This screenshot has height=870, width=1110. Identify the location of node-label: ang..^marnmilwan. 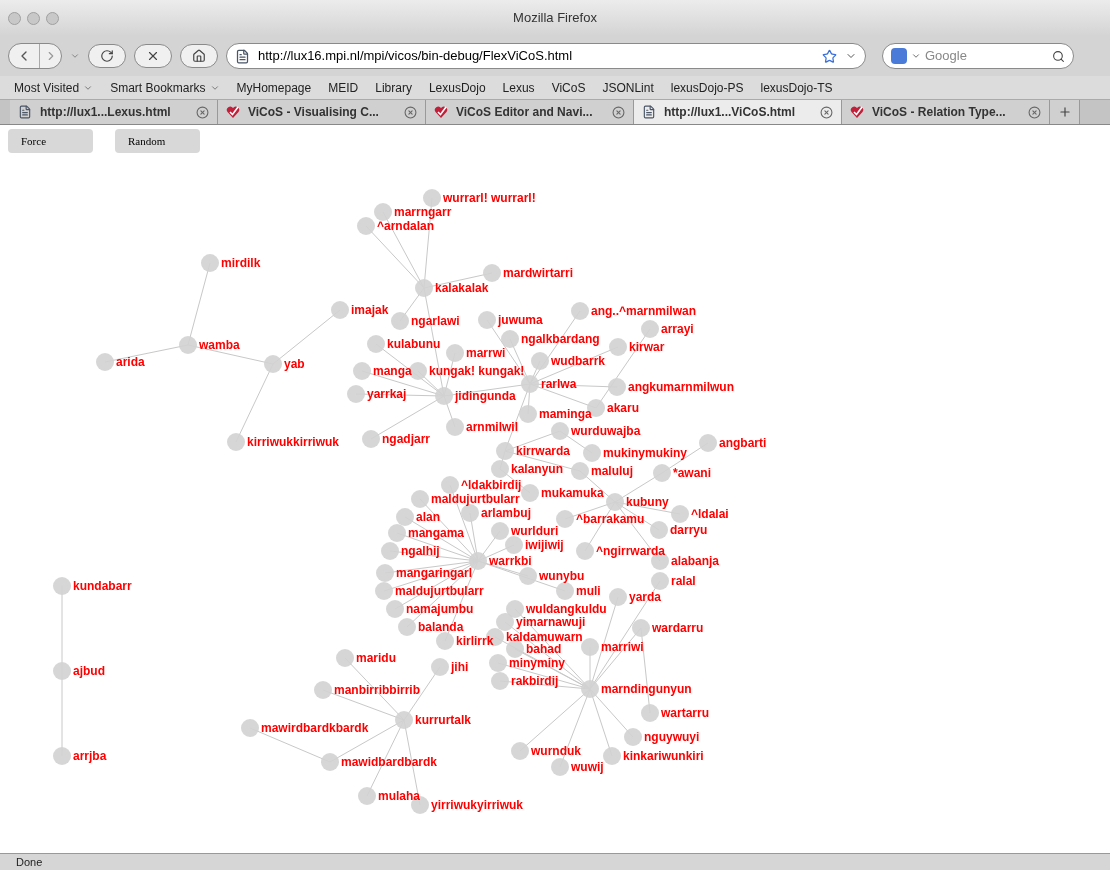
(644, 311).